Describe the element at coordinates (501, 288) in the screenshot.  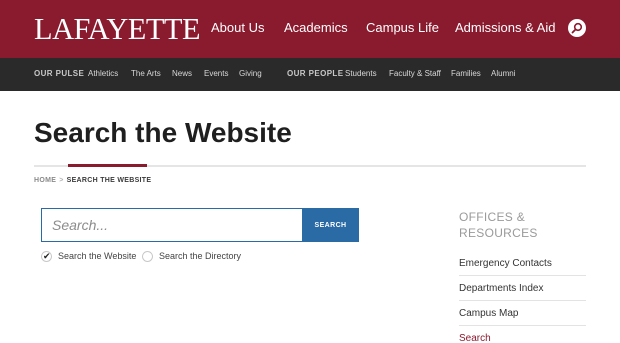
I see `sidebar-link-departments-index: Departments Index` at that location.